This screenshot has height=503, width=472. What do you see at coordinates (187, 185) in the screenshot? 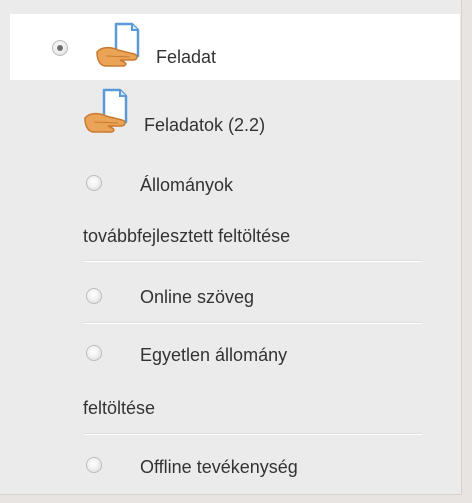
I see `subtype-label: Állományok` at bounding box center [187, 185].